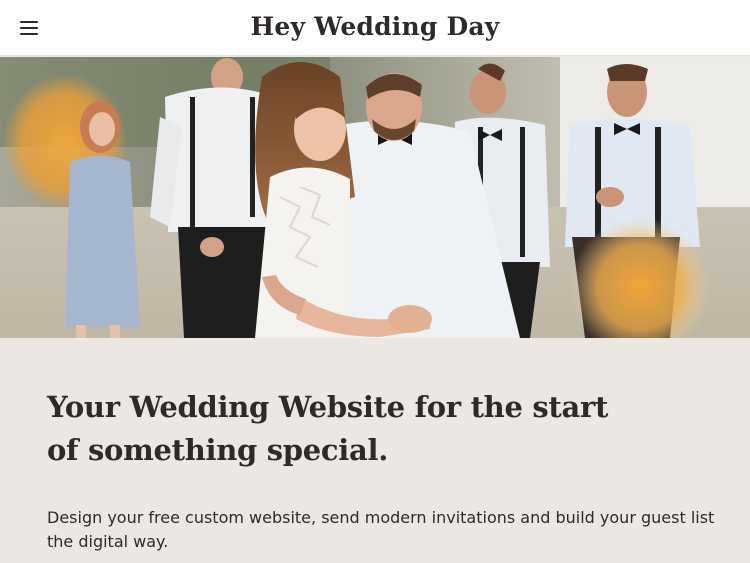  I want to click on site-title: Hey Wedding Day, so click(375, 26).